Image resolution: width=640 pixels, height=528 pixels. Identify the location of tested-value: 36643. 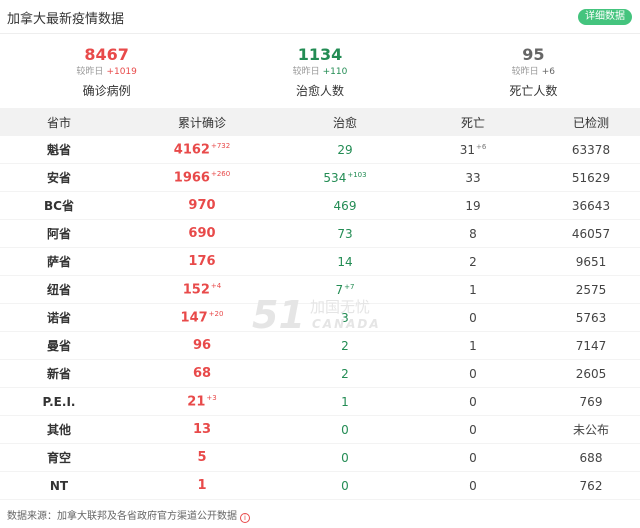
(591, 205).